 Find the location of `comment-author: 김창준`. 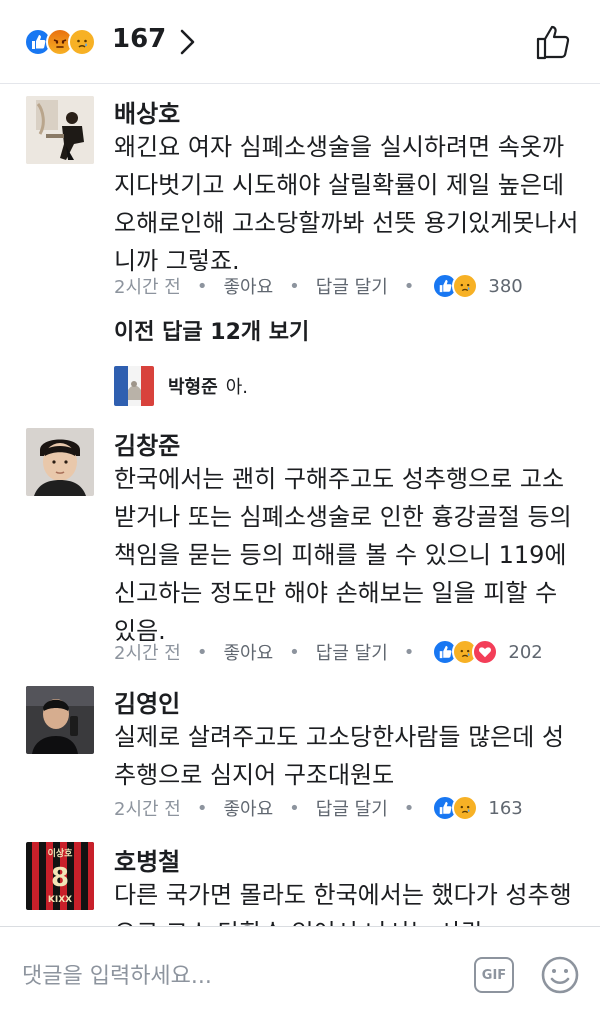

comment-author: 김창준 is located at coordinates (147, 443).